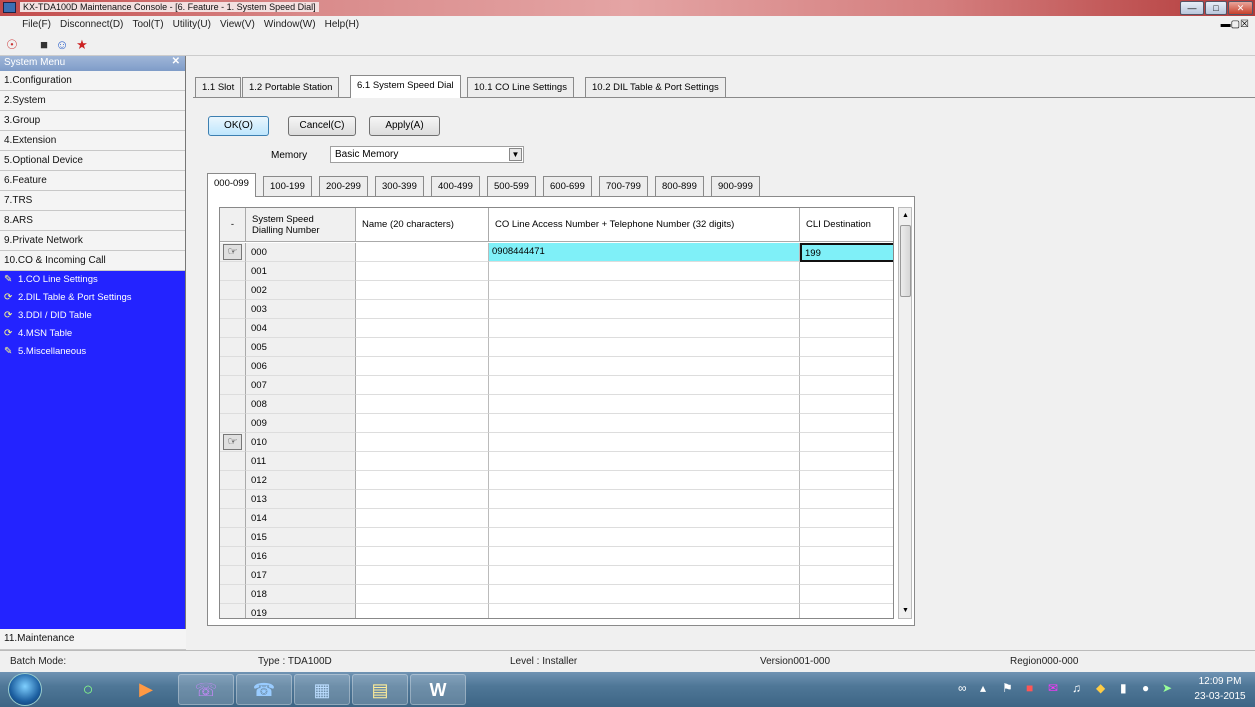  Describe the element at coordinates (556, 499) in the screenshot. I see `table-row: 013` at that location.